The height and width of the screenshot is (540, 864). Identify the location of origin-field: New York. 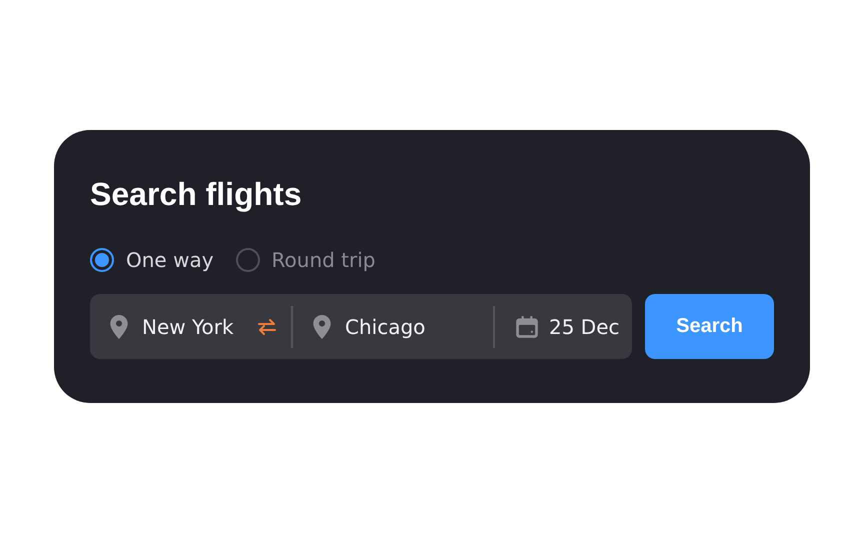
(192, 326).